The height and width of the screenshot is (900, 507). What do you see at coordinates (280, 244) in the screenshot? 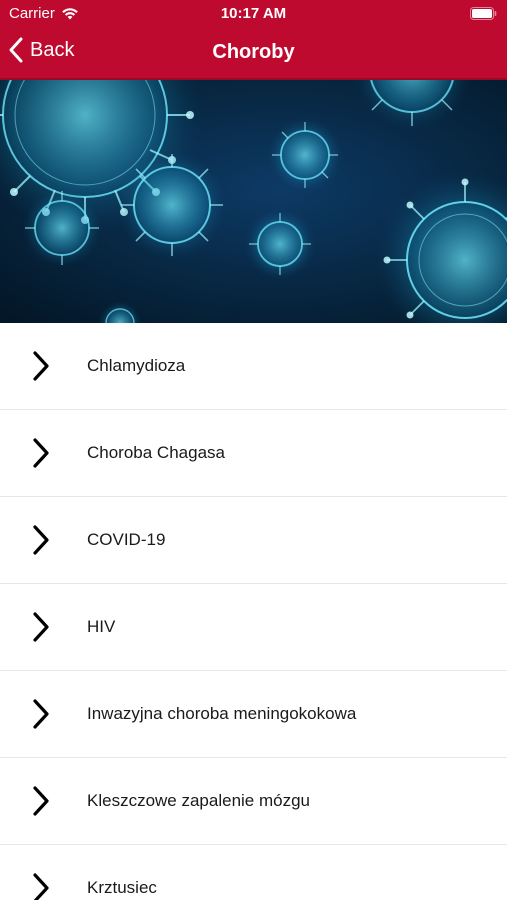
I see `virus-small-middle` at bounding box center [280, 244].